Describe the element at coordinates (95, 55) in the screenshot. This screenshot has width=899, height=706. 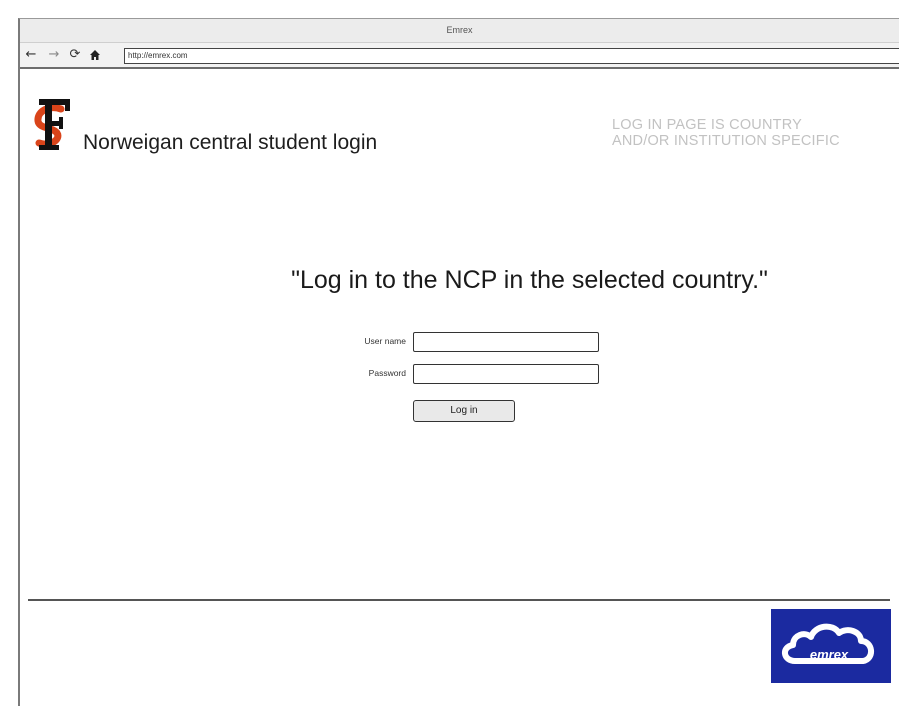
I see `home-icon` at that location.